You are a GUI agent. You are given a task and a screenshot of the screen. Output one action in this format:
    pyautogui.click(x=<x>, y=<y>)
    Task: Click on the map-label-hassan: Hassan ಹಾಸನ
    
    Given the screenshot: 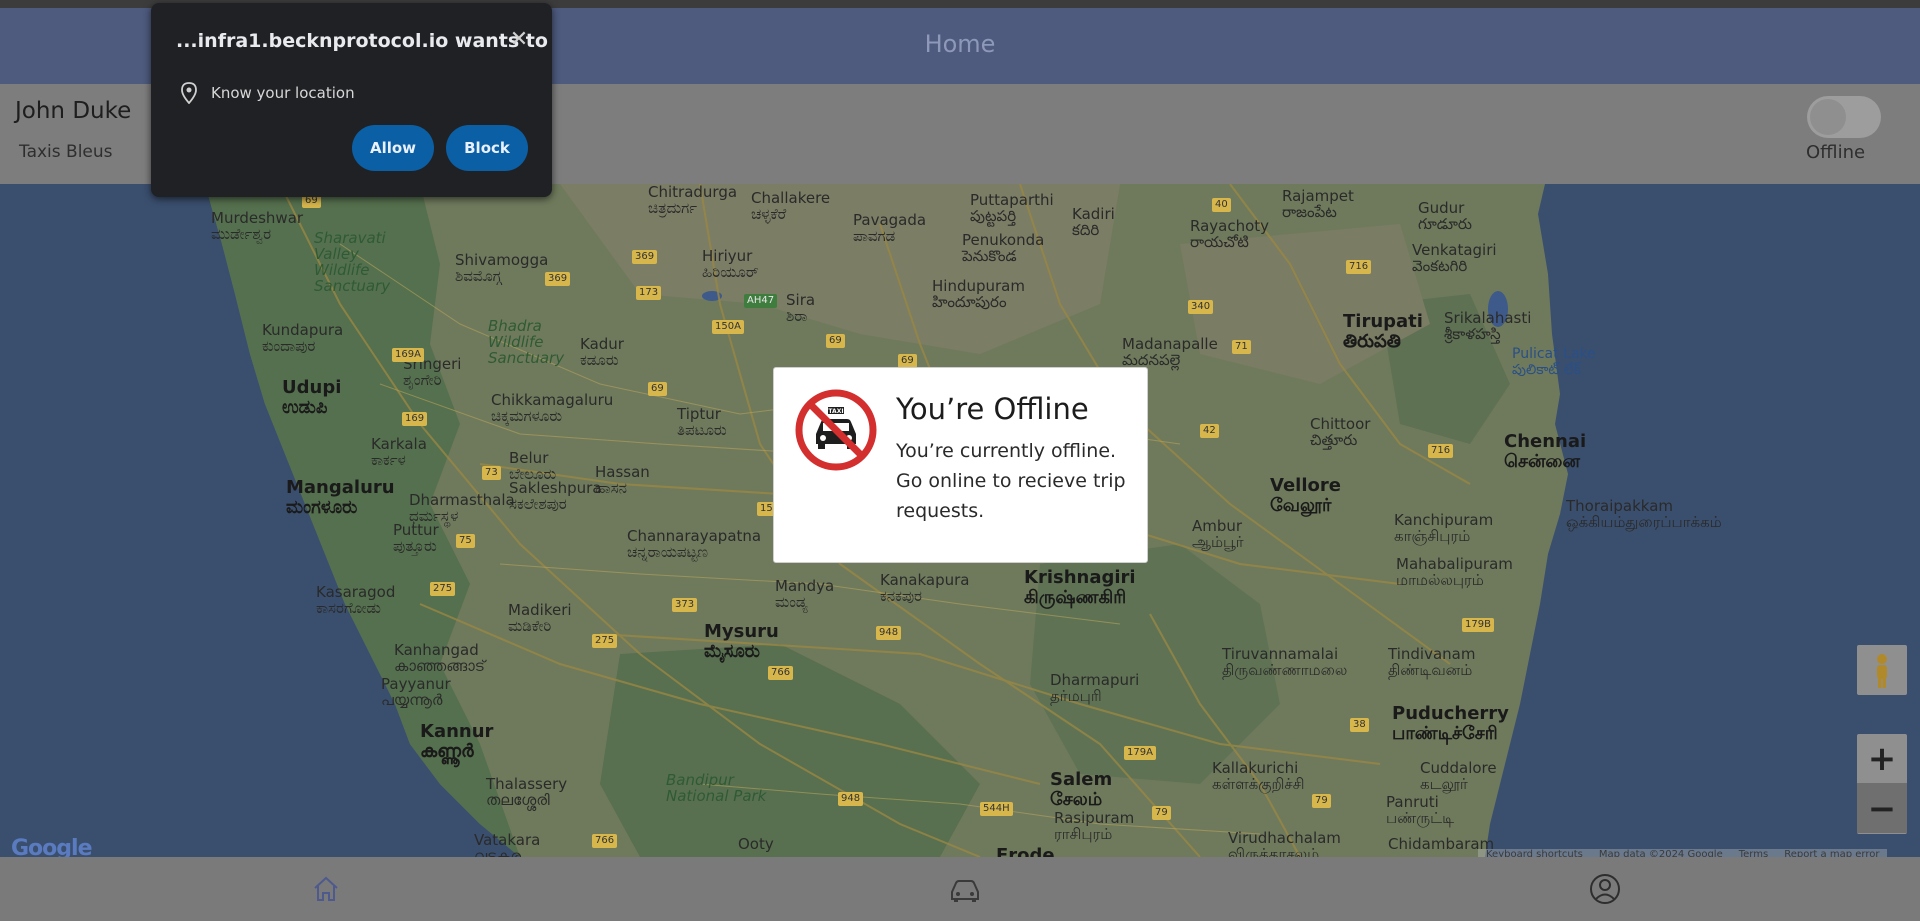 What is the action you would take?
    pyautogui.click(x=622, y=480)
    